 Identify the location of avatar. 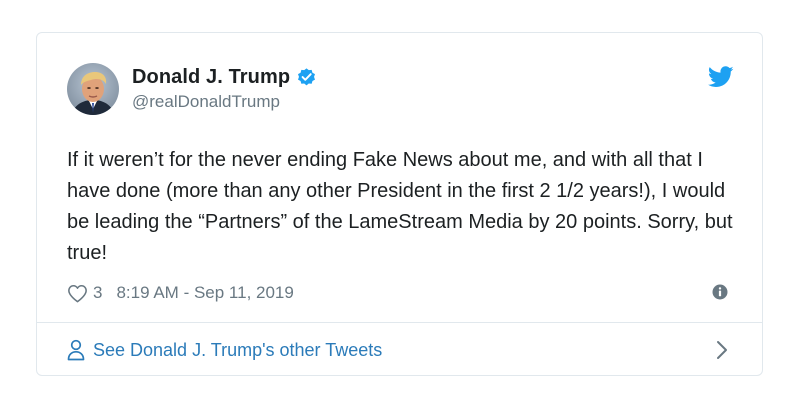
(93, 89).